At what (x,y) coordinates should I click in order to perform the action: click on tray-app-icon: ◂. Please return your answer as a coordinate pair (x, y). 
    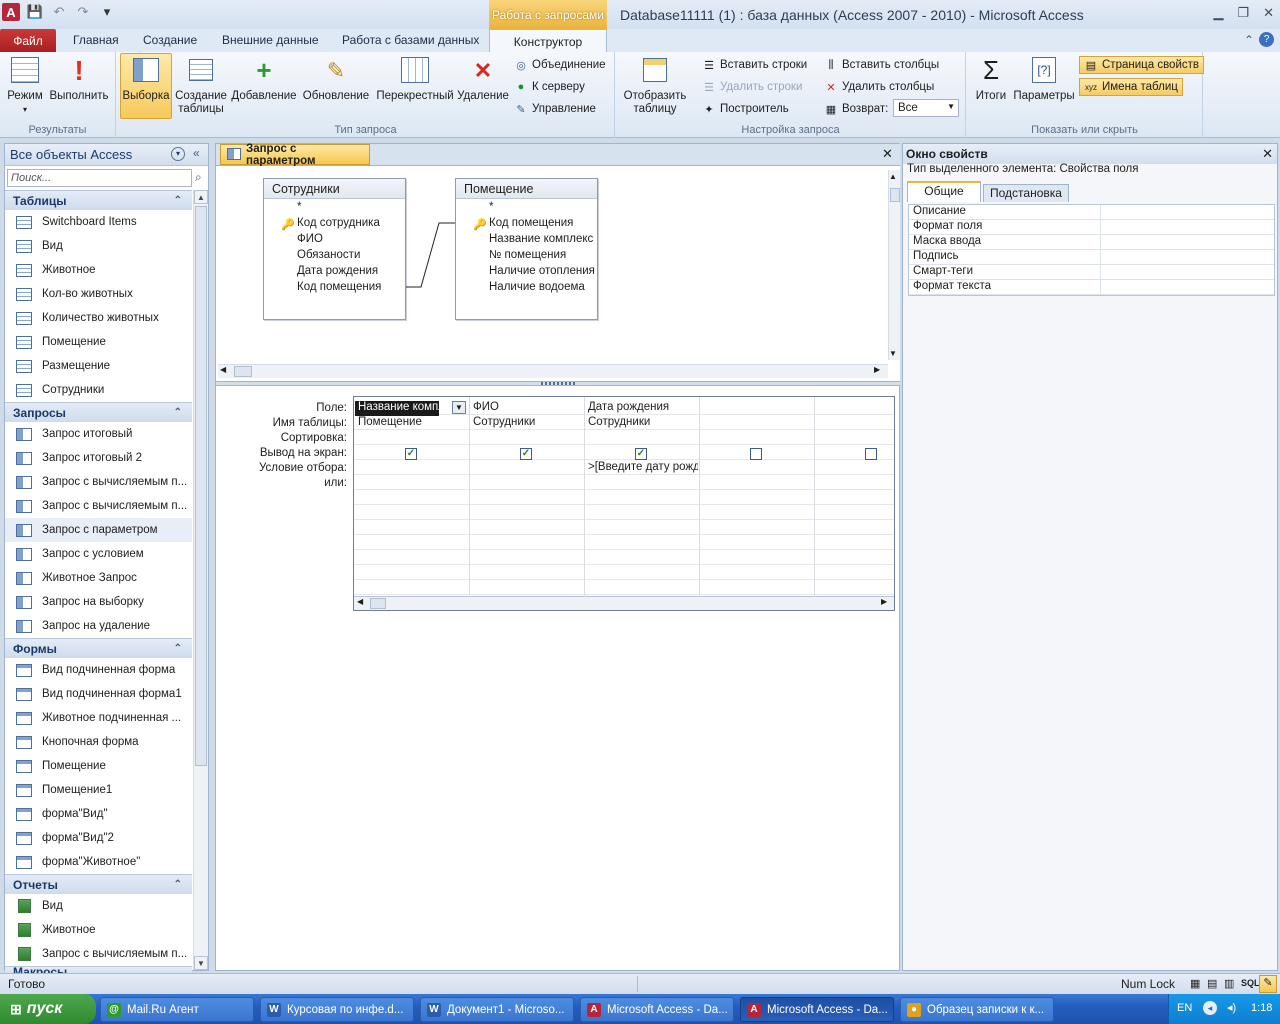
    Looking at the image, I should click on (1210, 1008).